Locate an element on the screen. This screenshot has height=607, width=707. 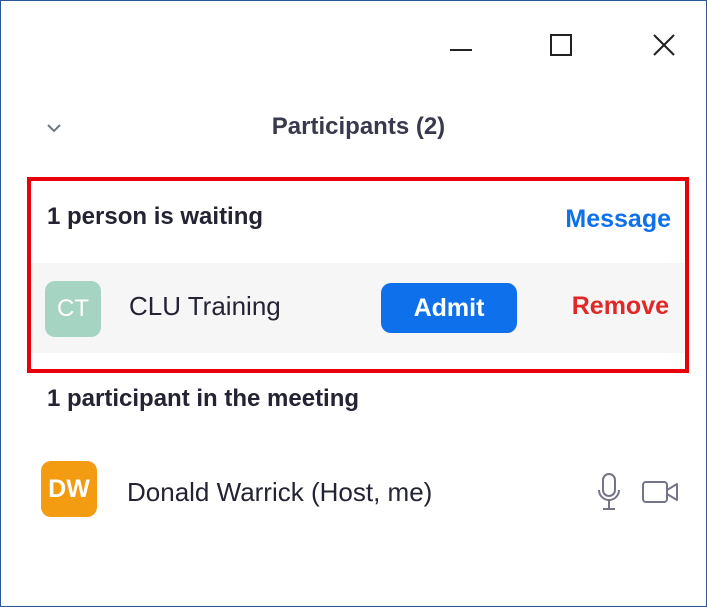
minimize-button is located at coordinates (461, 45).